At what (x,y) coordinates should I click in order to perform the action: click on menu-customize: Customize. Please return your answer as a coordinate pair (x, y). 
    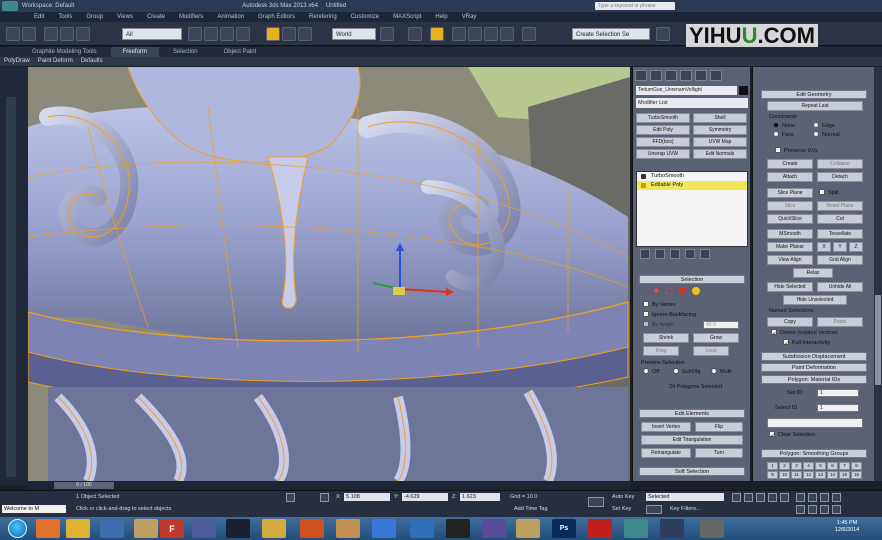
    Looking at the image, I should click on (365, 17).